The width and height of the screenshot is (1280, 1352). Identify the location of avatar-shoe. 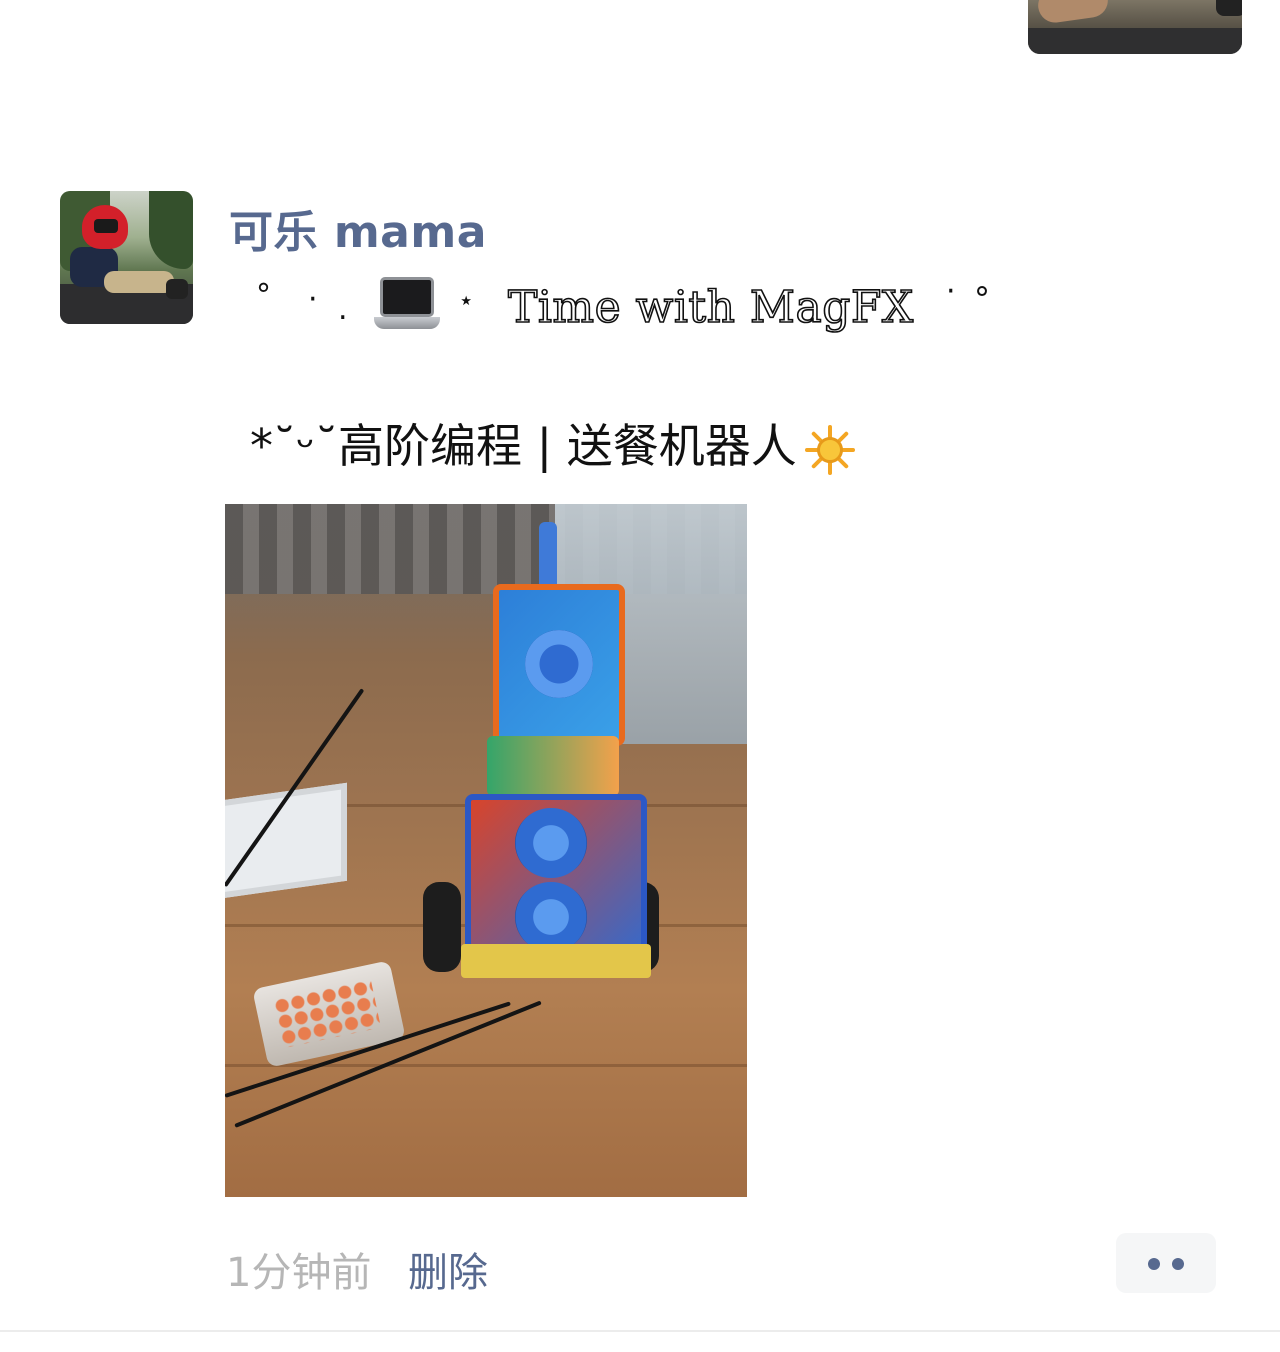
(177, 289).